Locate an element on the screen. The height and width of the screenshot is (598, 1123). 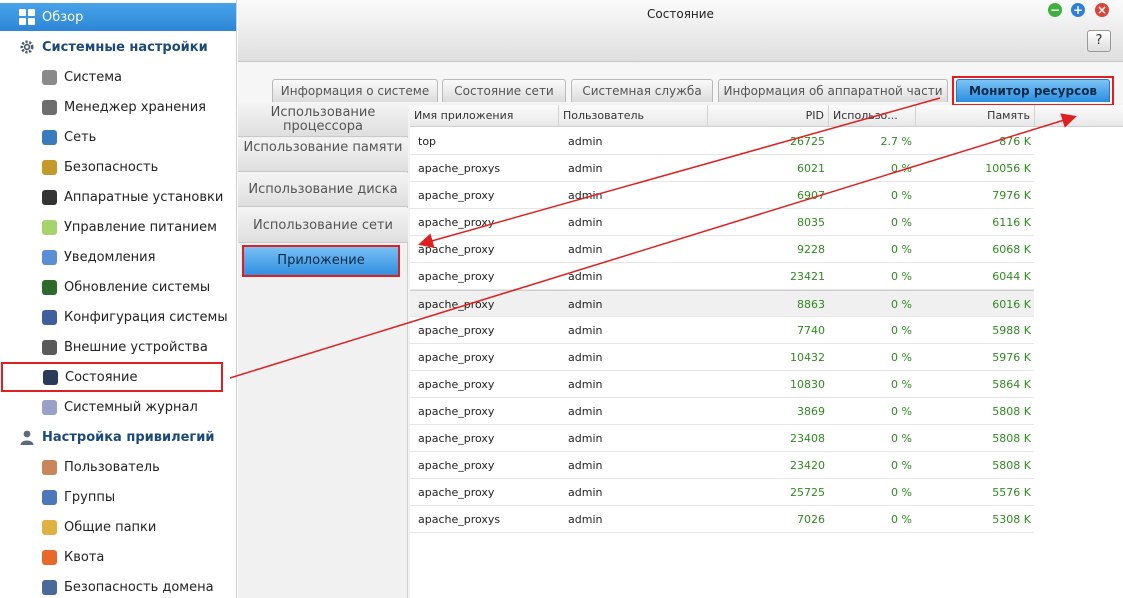
sidebar-item-system-1: Менеджер хранения is located at coordinates (118, 107).